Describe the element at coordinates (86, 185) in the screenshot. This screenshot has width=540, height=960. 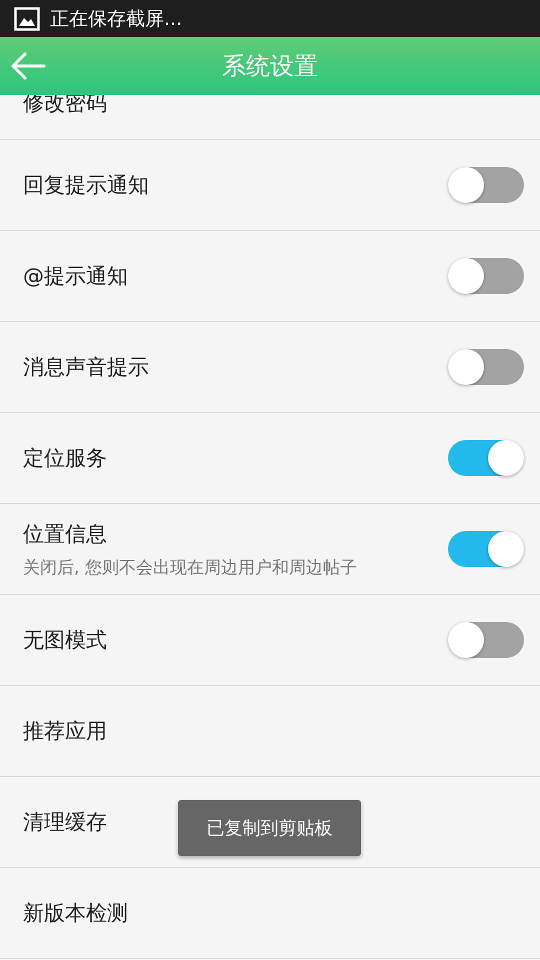
I see `setting-label: 回复提示通知` at that location.